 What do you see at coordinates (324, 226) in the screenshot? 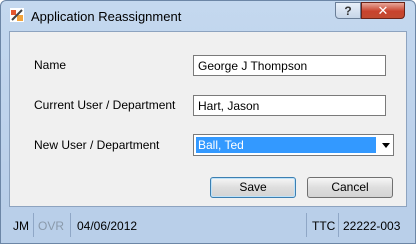
I see `status-code: TTC` at bounding box center [324, 226].